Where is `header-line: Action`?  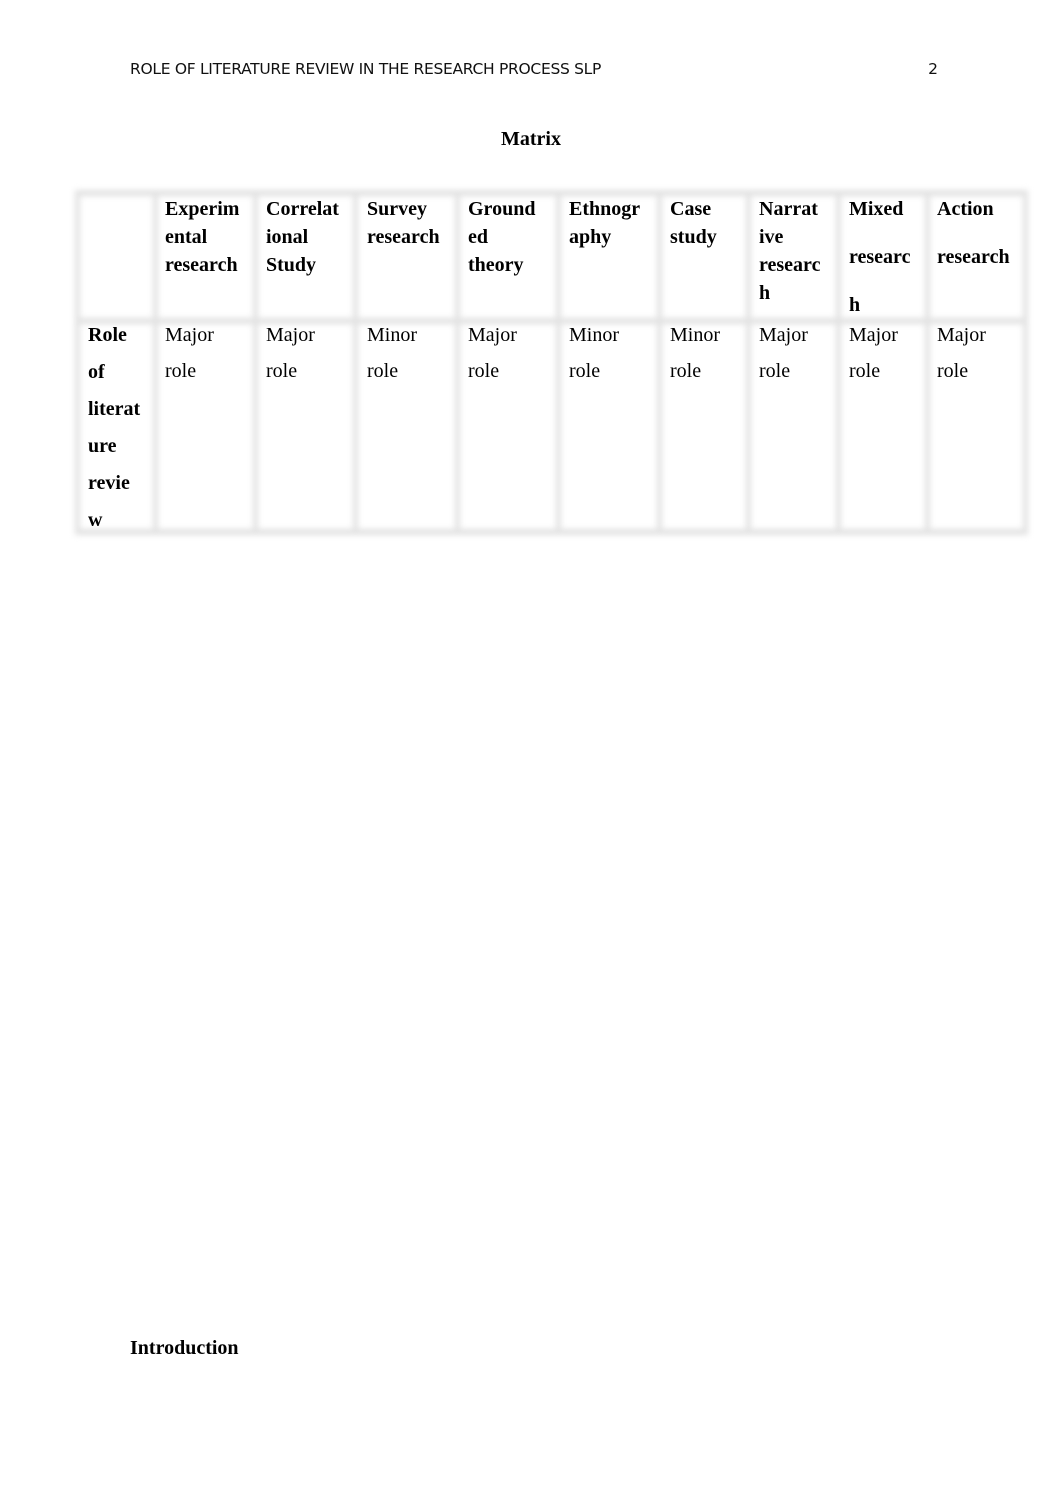
header-line: Action is located at coordinates (965, 209).